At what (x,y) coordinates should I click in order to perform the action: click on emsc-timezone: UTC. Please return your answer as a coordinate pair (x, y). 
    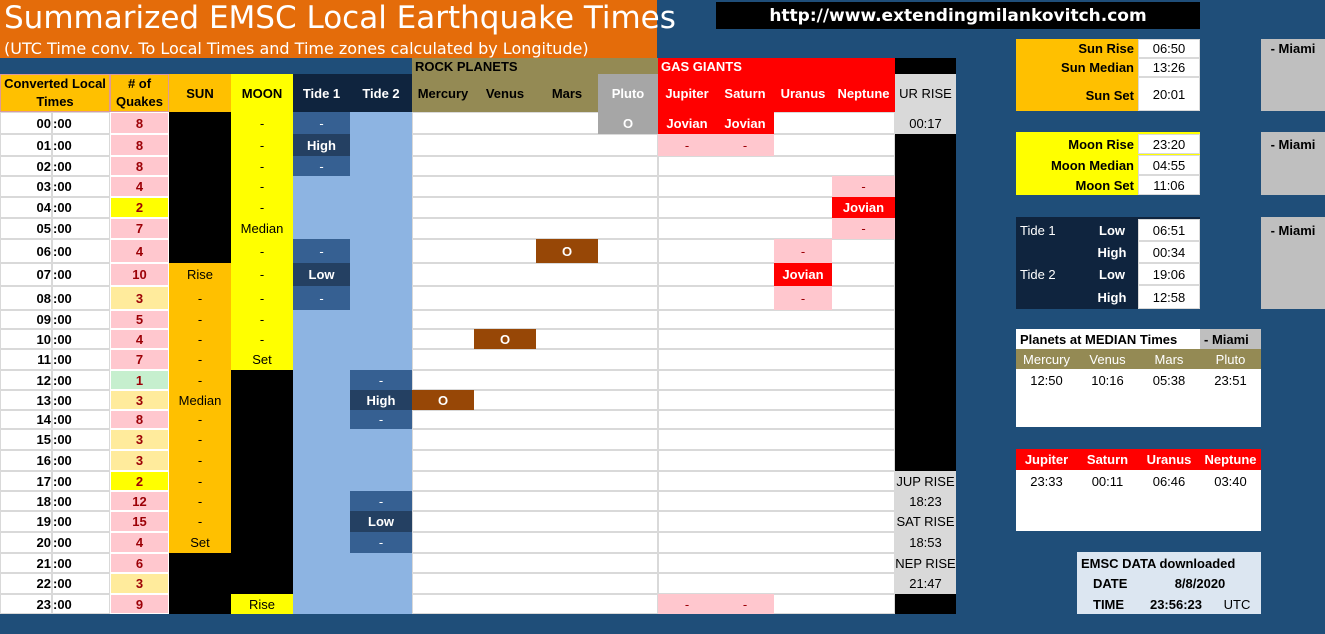
    Looking at the image, I should click on (1237, 604).